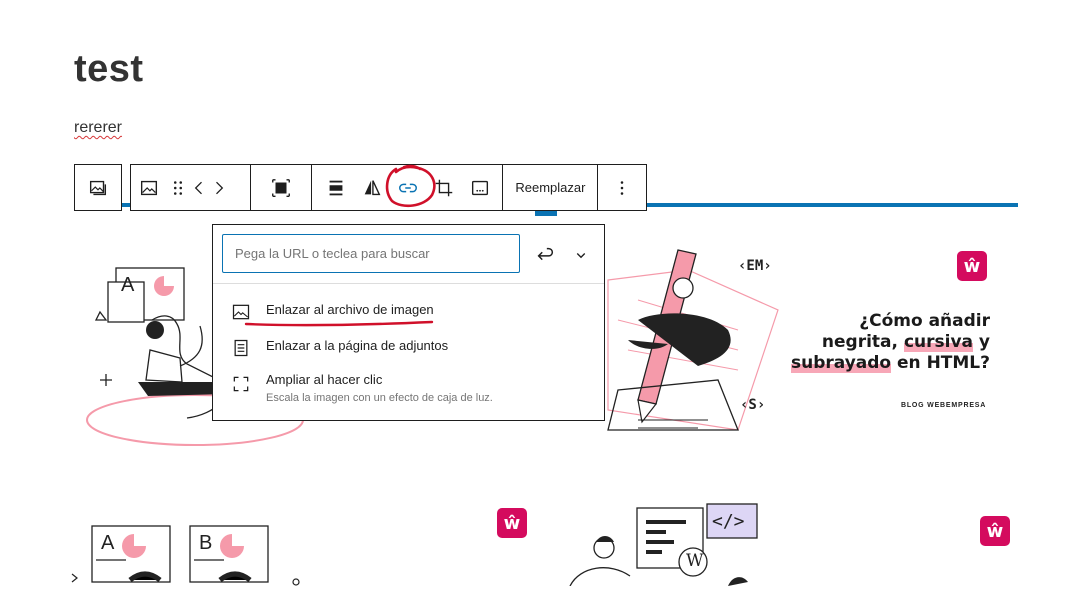 The image size is (1071, 591). I want to click on toolbar-group-replace: Reemplazar, so click(551, 187).